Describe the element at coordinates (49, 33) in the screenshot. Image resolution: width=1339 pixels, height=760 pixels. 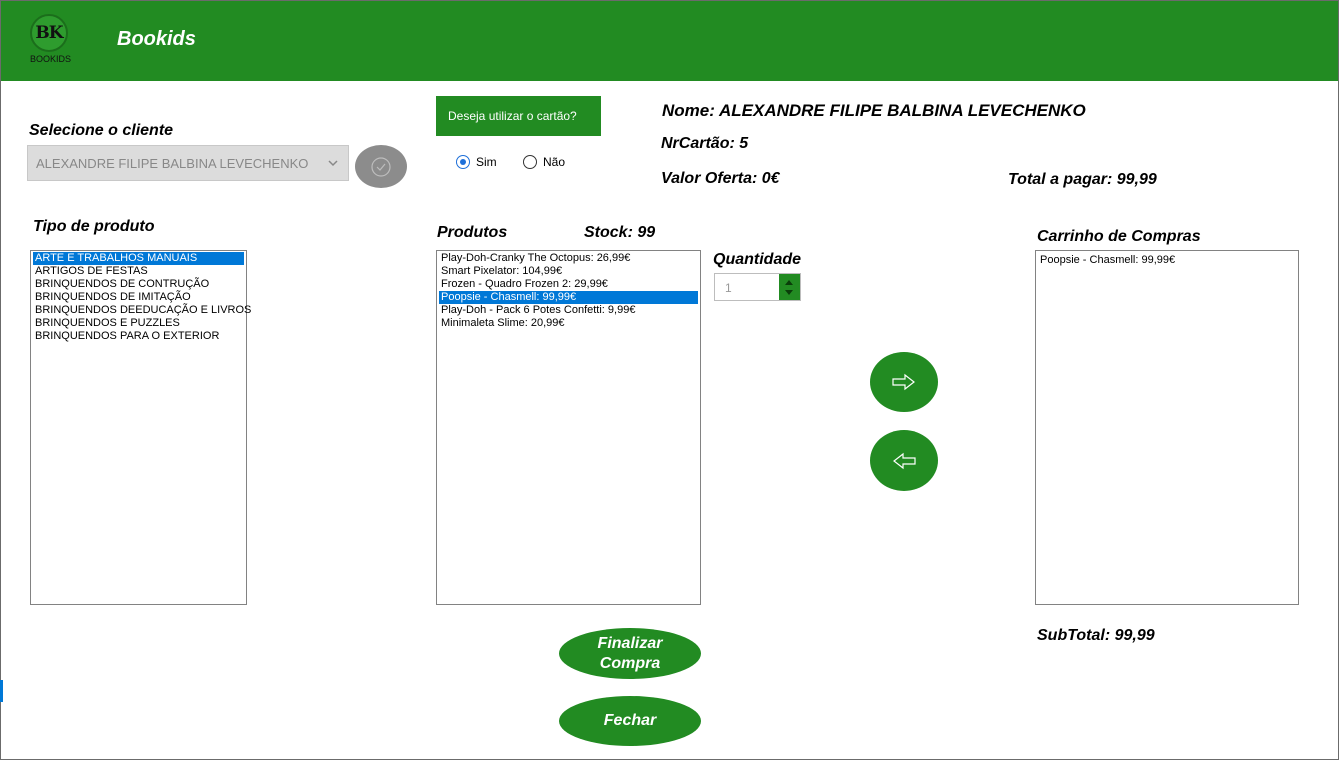
I see `logo-mark: BK` at that location.